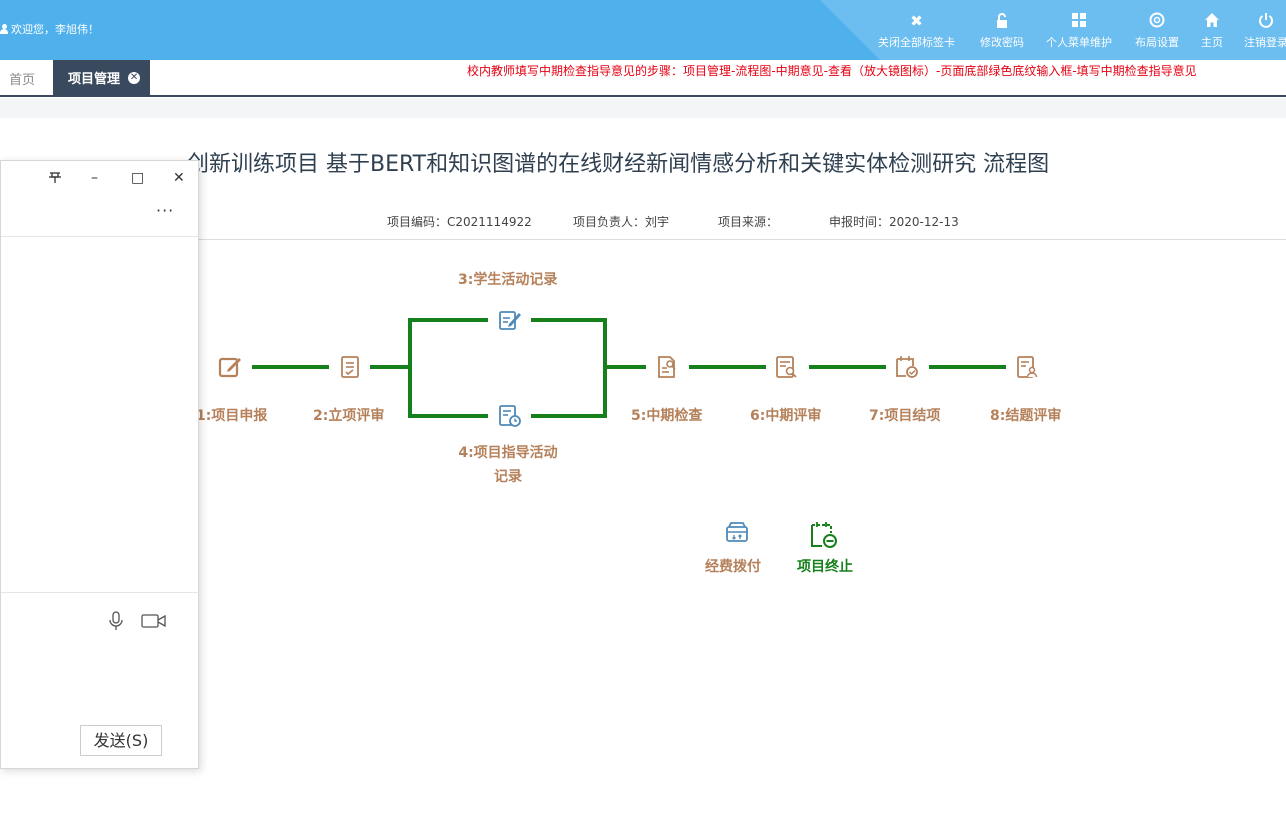  I want to click on step-5: 5:中期检查, so click(666, 415).